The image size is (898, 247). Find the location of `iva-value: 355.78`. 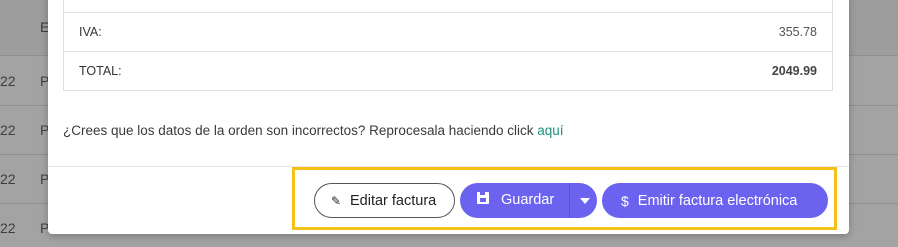

iva-value: 355.78 is located at coordinates (797, 32).